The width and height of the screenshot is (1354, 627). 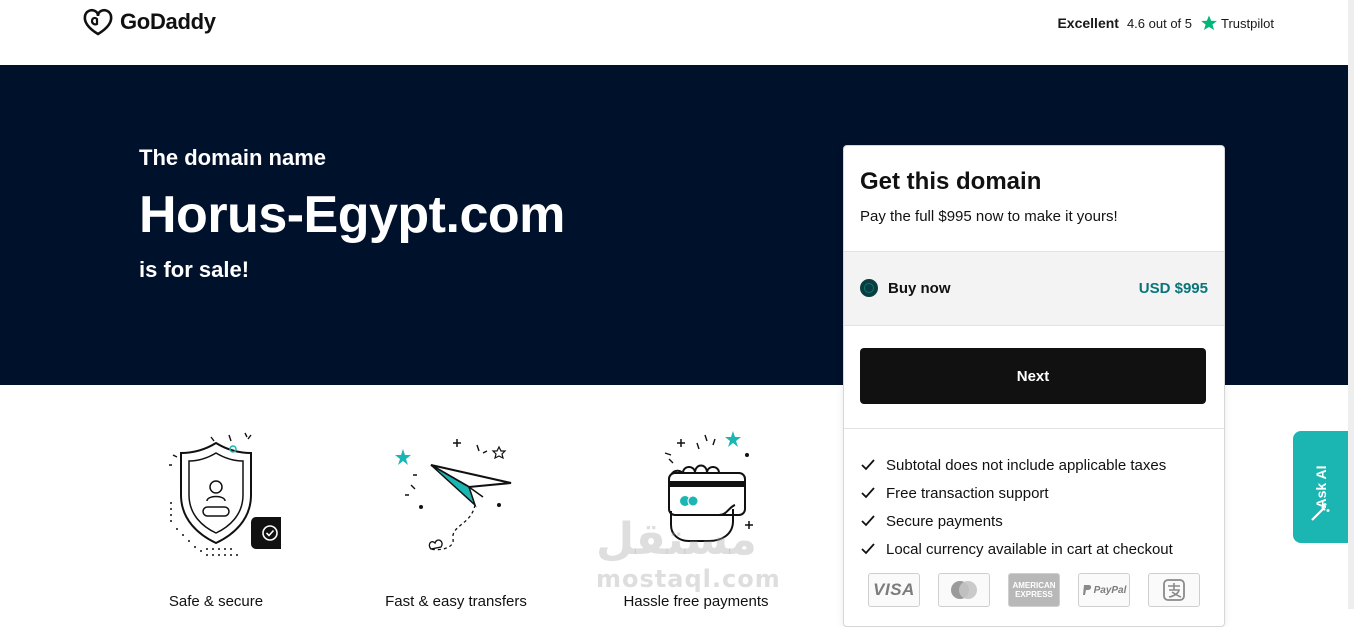 I want to click on feature-label: Safe & secure, so click(x=216, y=601).